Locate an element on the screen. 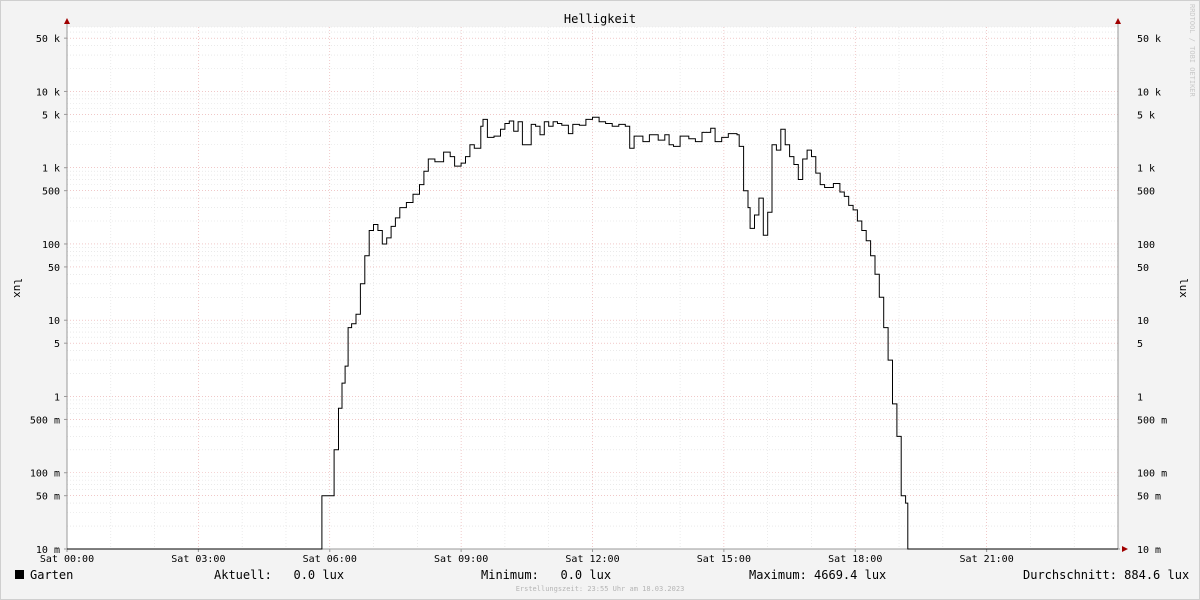 This screenshot has height=600, width=1200. y-tick-label-left: 1 is located at coordinates (57, 397).